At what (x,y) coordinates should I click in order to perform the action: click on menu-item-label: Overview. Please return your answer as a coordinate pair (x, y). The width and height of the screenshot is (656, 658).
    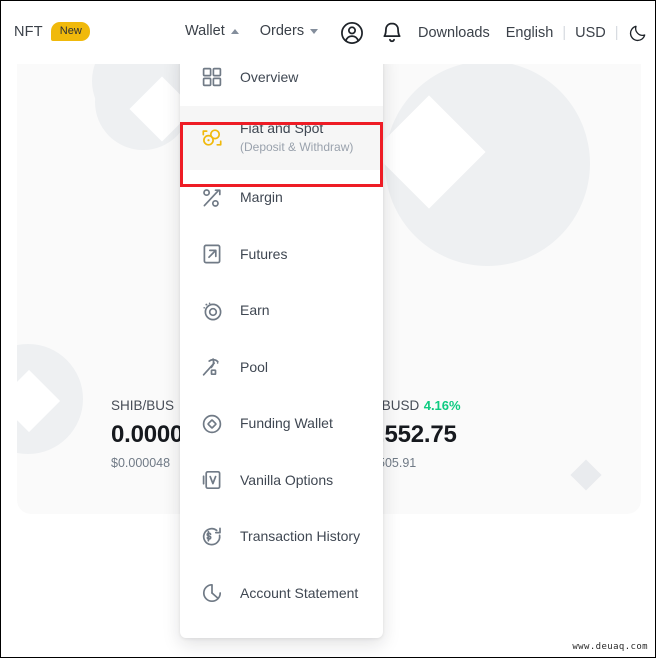
    Looking at the image, I should click on (269, 76).